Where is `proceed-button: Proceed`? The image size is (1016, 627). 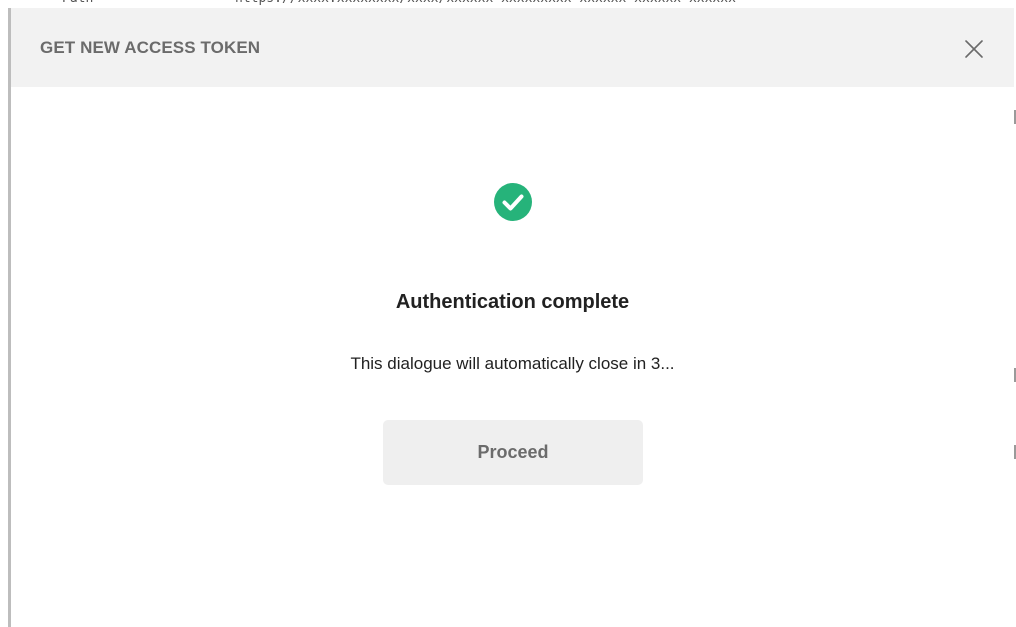
proceed-button: Proceed is located at coordinates (513, 452).